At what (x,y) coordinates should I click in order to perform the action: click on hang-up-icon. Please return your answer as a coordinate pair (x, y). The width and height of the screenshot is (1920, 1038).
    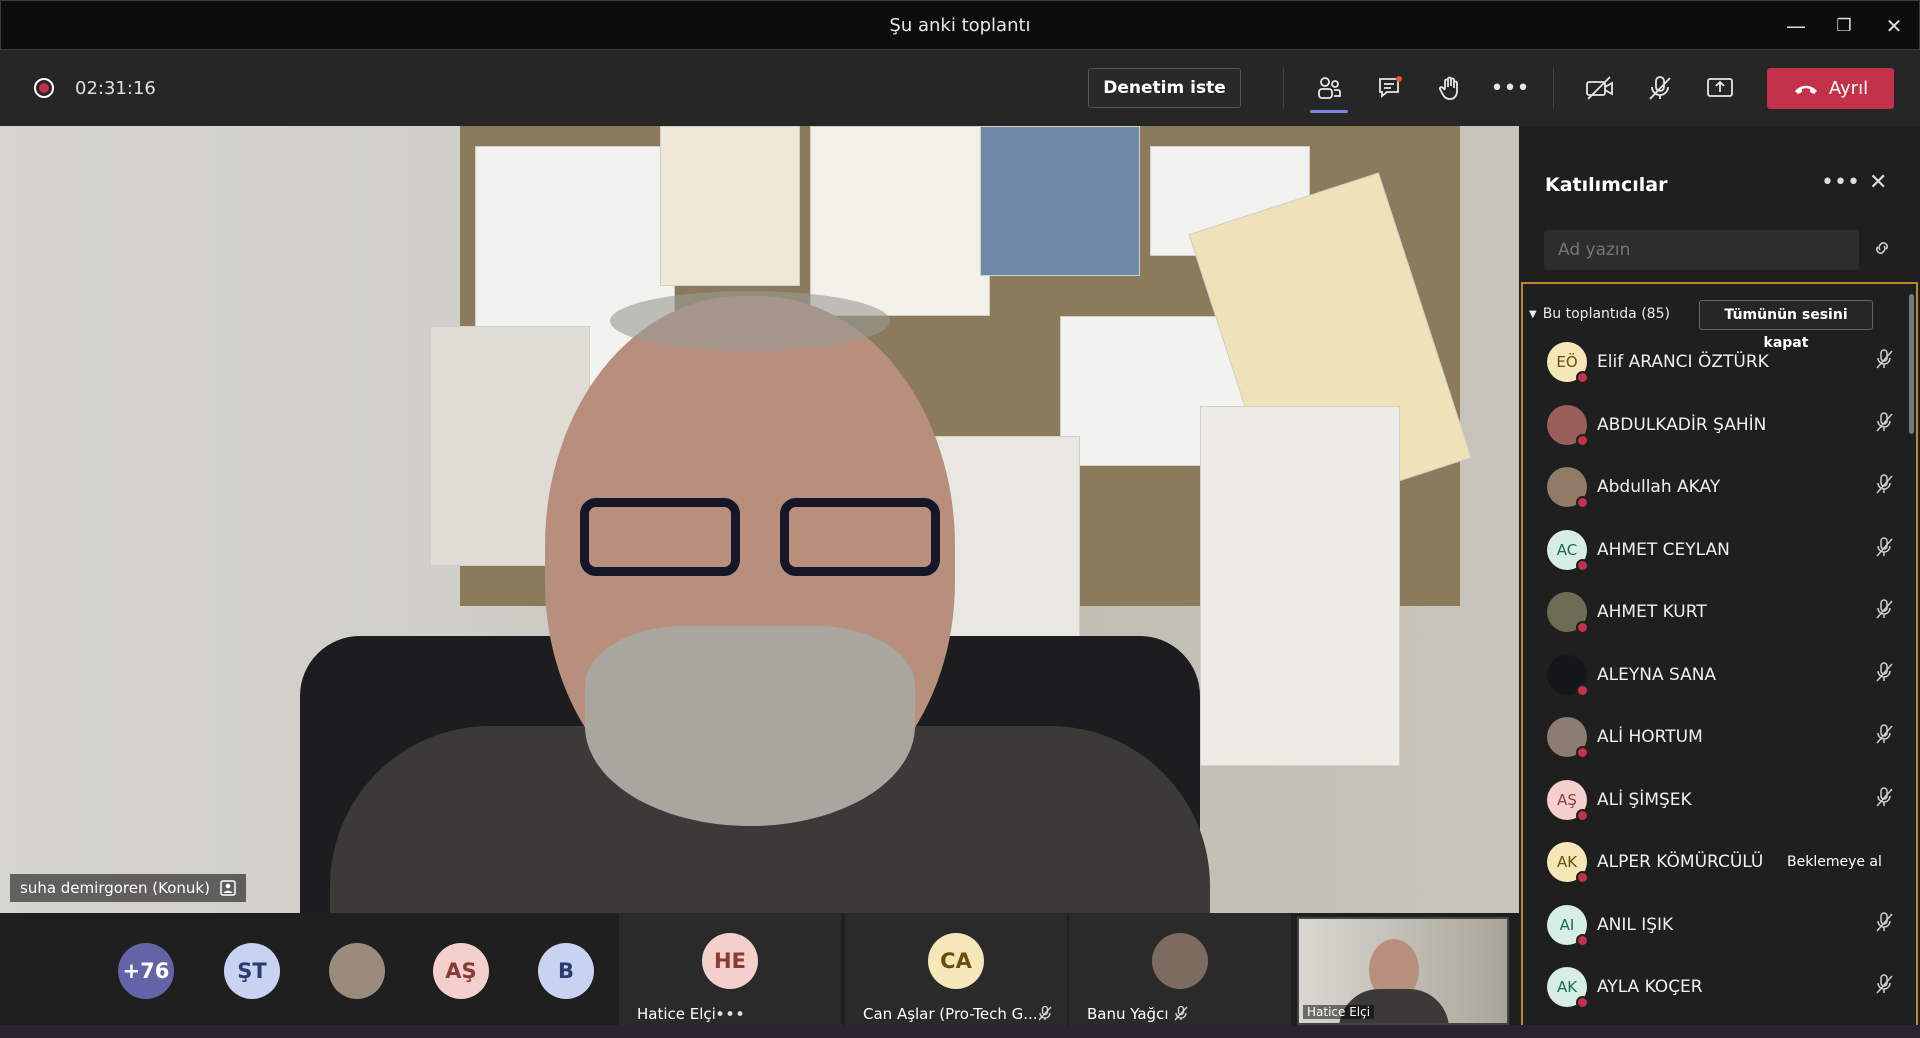
    Looking at the image, I should click on (1805, 89).